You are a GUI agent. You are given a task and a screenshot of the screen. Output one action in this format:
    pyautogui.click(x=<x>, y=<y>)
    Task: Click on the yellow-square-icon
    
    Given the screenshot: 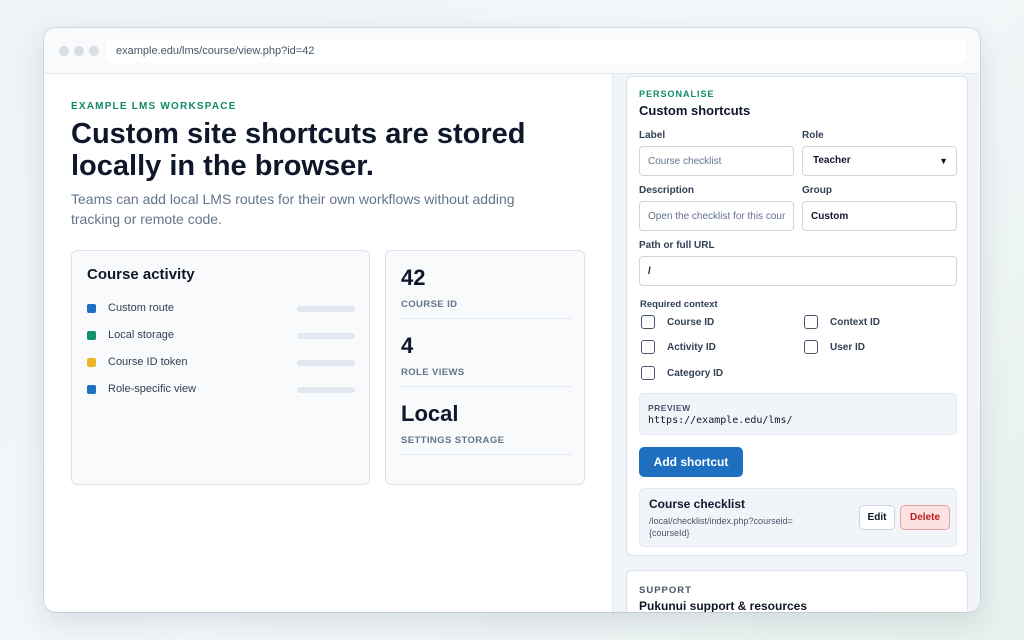 What is the action you would take?
    pyautogui.click(x=91, y=362)
    